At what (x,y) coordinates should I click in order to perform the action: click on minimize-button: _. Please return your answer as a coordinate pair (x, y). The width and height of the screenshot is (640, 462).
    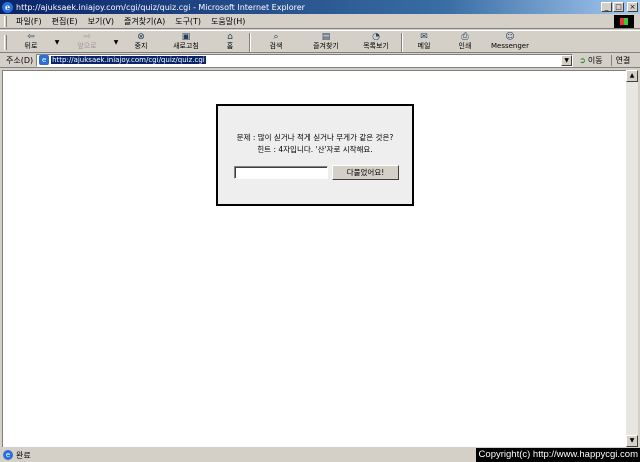
    Looking at the image, I should click on (606, 7).